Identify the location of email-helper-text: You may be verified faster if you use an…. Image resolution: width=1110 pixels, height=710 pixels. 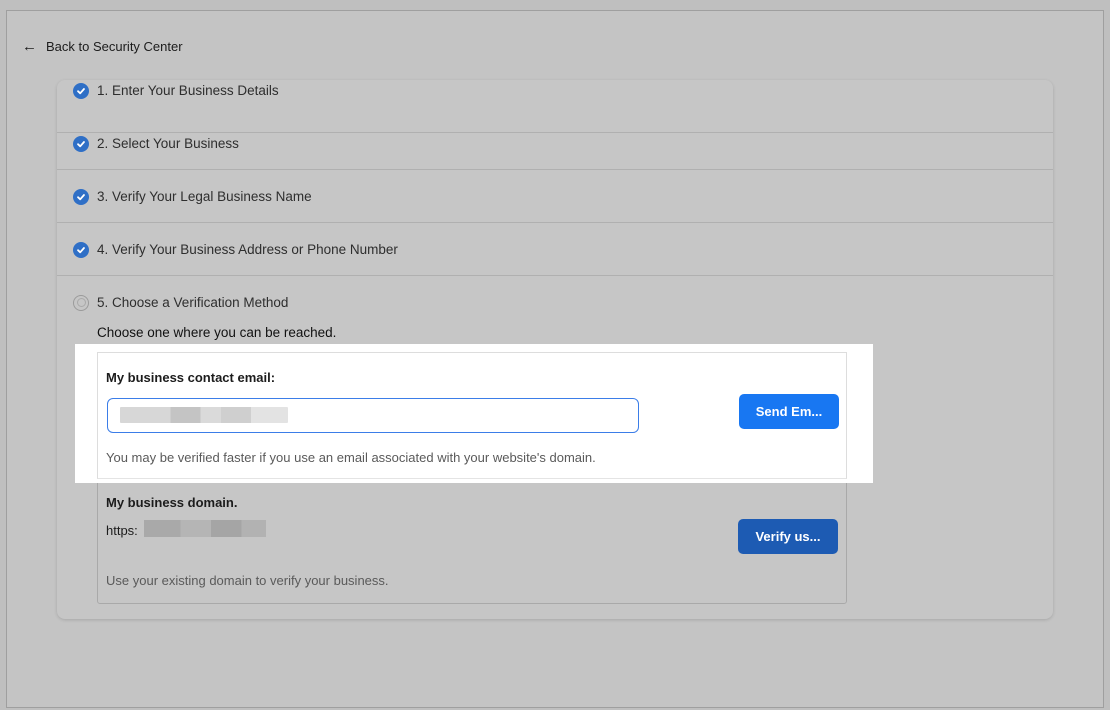
(351, 457).